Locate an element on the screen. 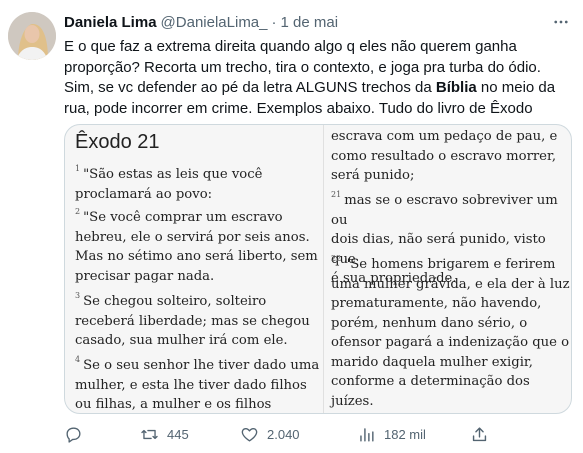 This screenshot has width=583, height=453. tweet-header: Daniela Lima @DanielaLima_ · 1 de mai is located at coordinates (303, 22).